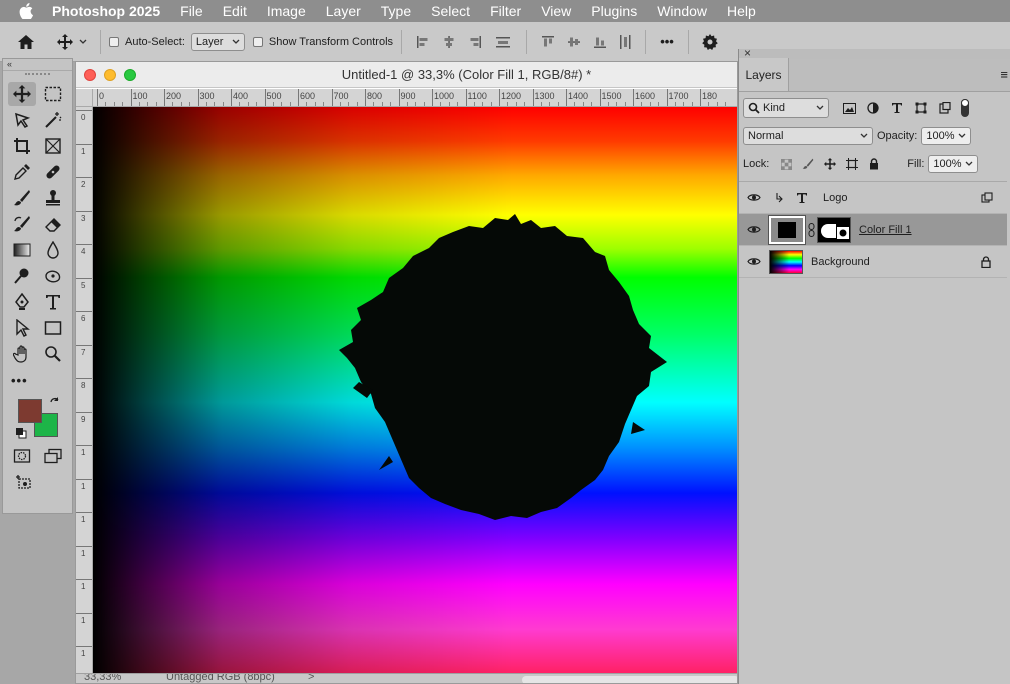 The width and height of the screenshot is (1010, 684). Describe the element at coordinates (946, 136) in the screenshot. I see `opacity-input: 100%` at that location.